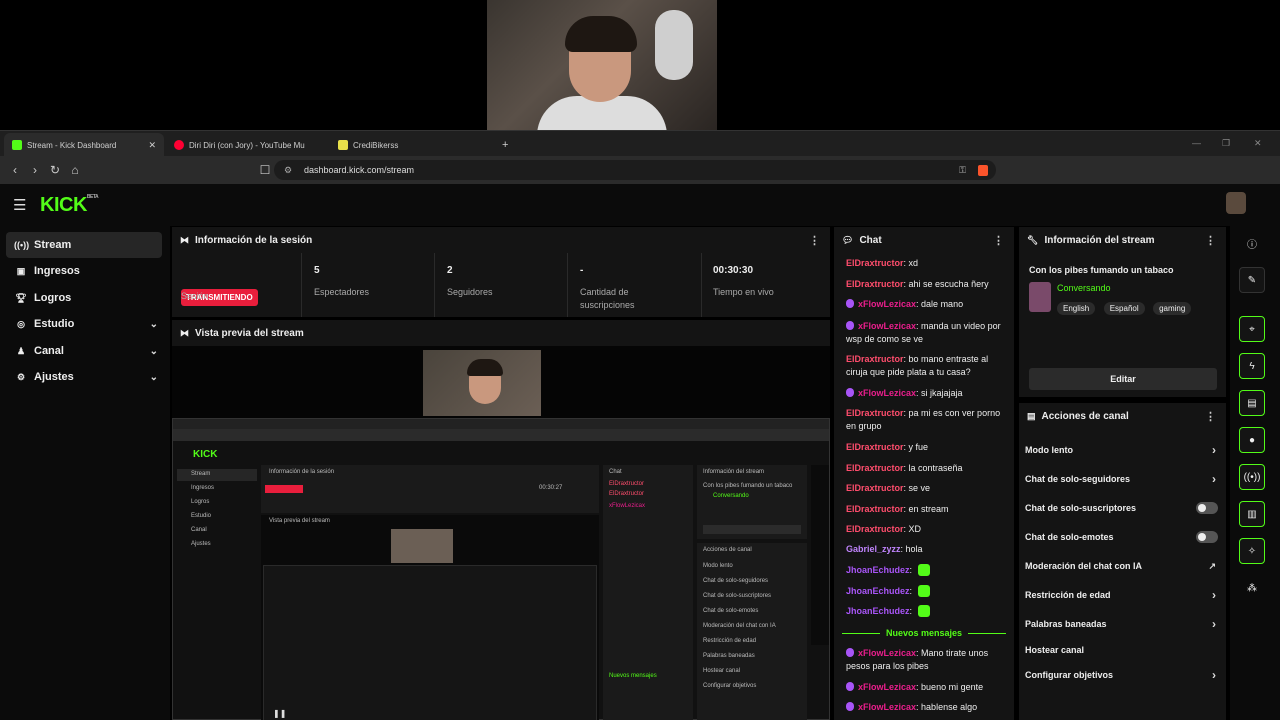  I want to click on reload-icon: ↻, so click(55, 170).